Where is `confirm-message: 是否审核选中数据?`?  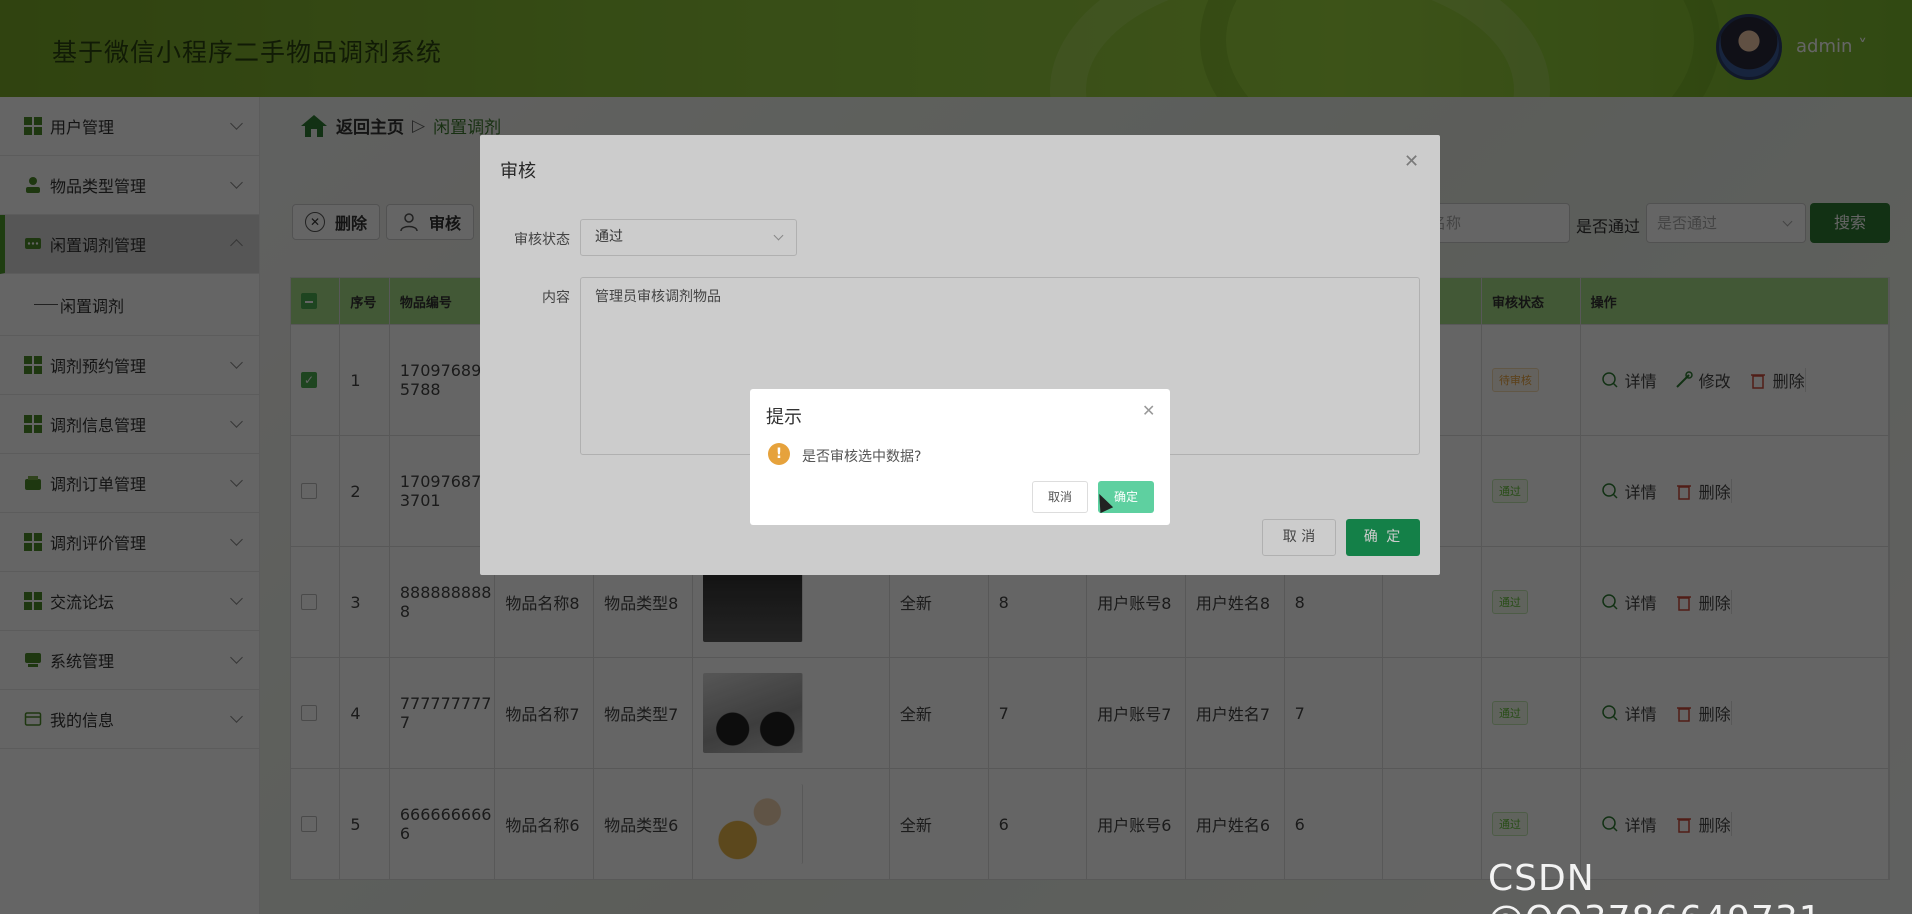
confirm-message: 是否审核选中数据? is located at coordinates (862, 457).